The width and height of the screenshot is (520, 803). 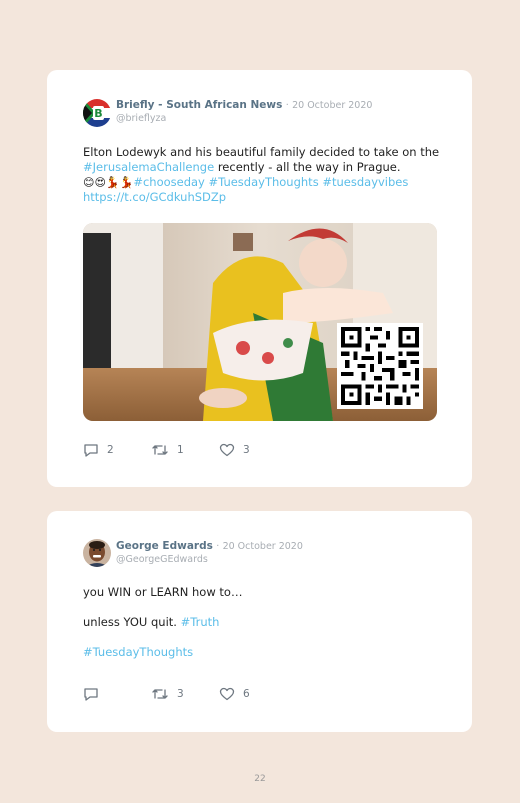 I want to click on avatar-george, so click(x=97, y=553).